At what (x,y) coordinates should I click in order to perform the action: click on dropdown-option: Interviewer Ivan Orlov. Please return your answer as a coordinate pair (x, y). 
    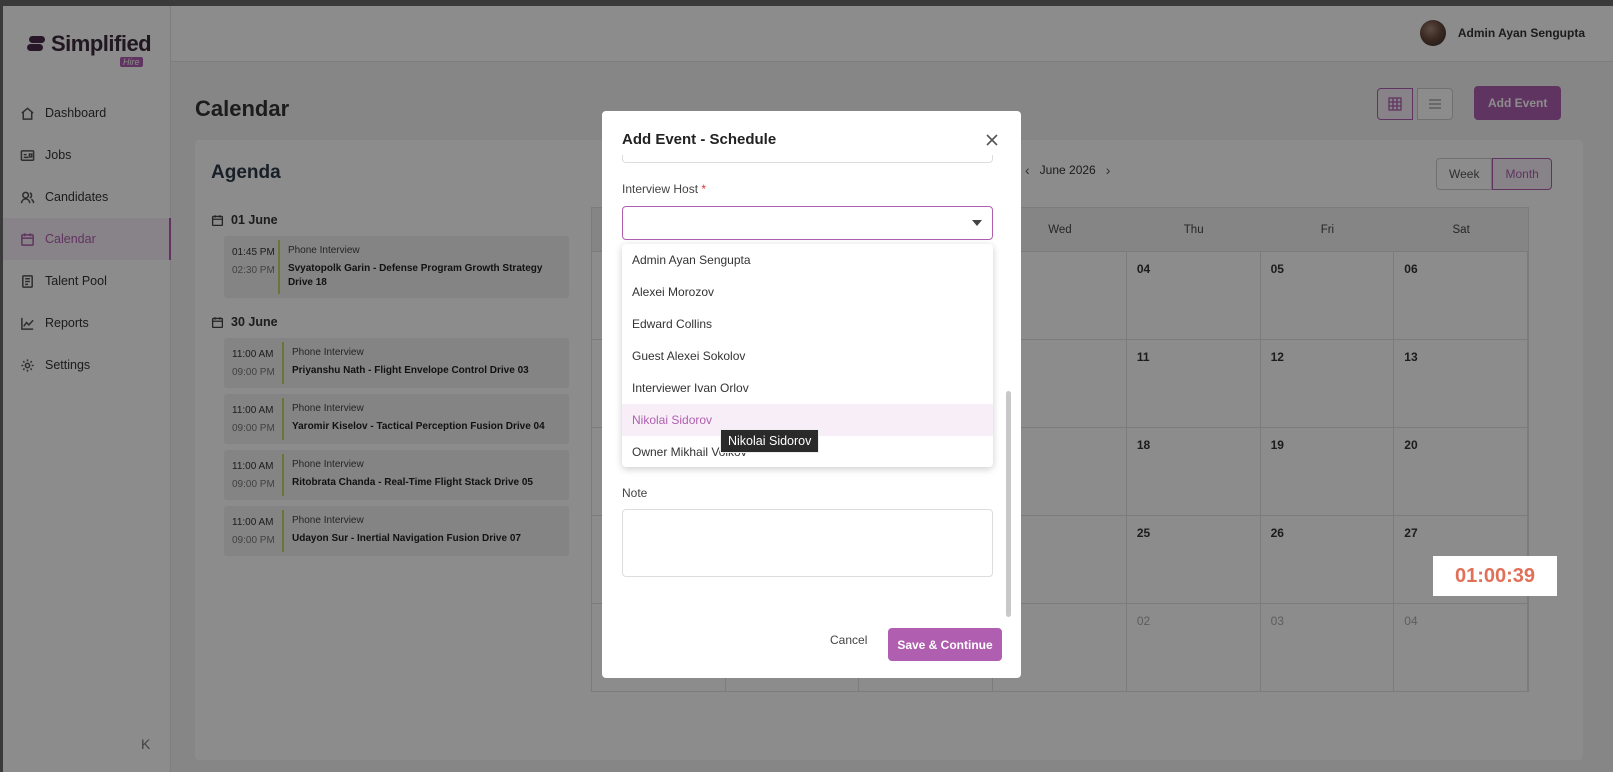
    Looking at the image, I should click on (807, 388).